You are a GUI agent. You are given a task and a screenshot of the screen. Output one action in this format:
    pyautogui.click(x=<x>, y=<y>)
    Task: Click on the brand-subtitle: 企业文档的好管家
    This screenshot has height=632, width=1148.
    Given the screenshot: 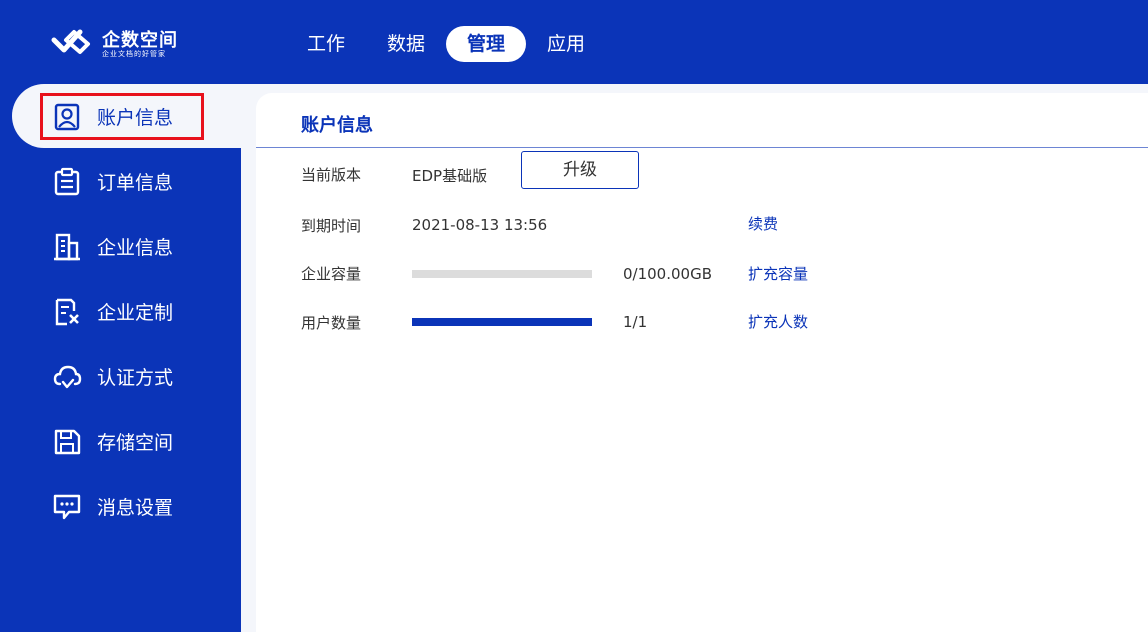 What is the action you would take?
    pyautogui.click(x=134, y=54)
    